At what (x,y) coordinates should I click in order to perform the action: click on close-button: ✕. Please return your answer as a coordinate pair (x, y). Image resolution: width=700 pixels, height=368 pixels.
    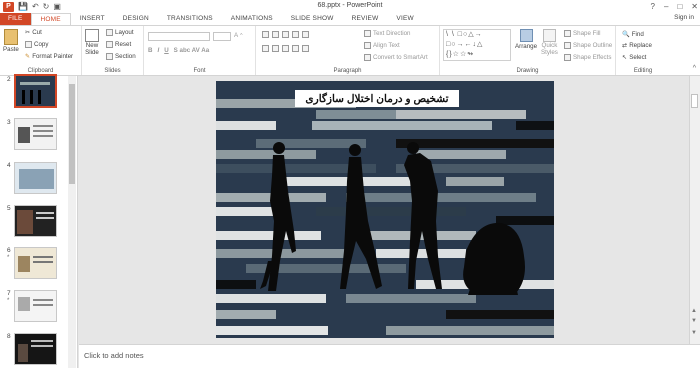
    Looking at the image, I should click on (694, 6).